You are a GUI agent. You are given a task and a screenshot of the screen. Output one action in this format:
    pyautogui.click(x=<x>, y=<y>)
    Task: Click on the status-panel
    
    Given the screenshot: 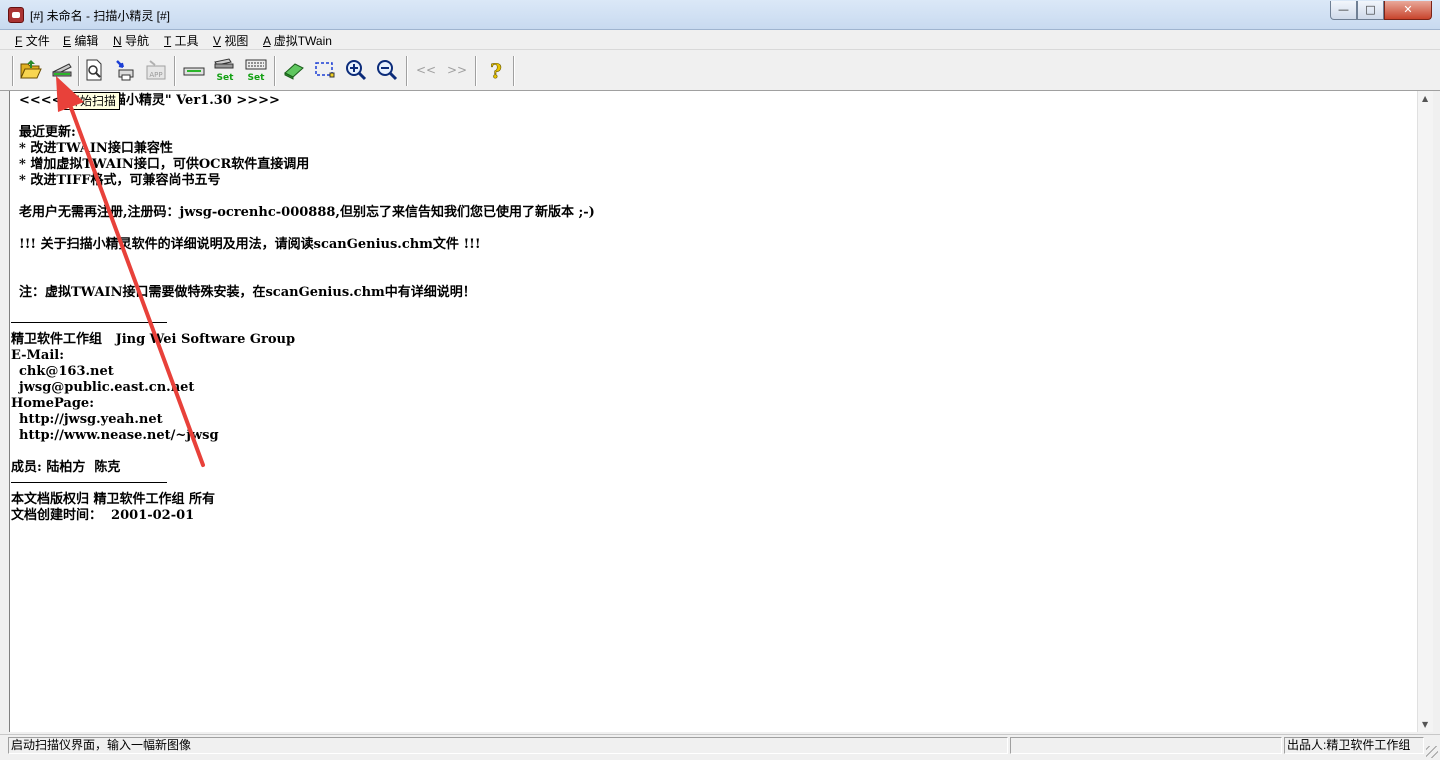 What is the action you would take?
    pyautogui.click(x=1146, y=745)
    